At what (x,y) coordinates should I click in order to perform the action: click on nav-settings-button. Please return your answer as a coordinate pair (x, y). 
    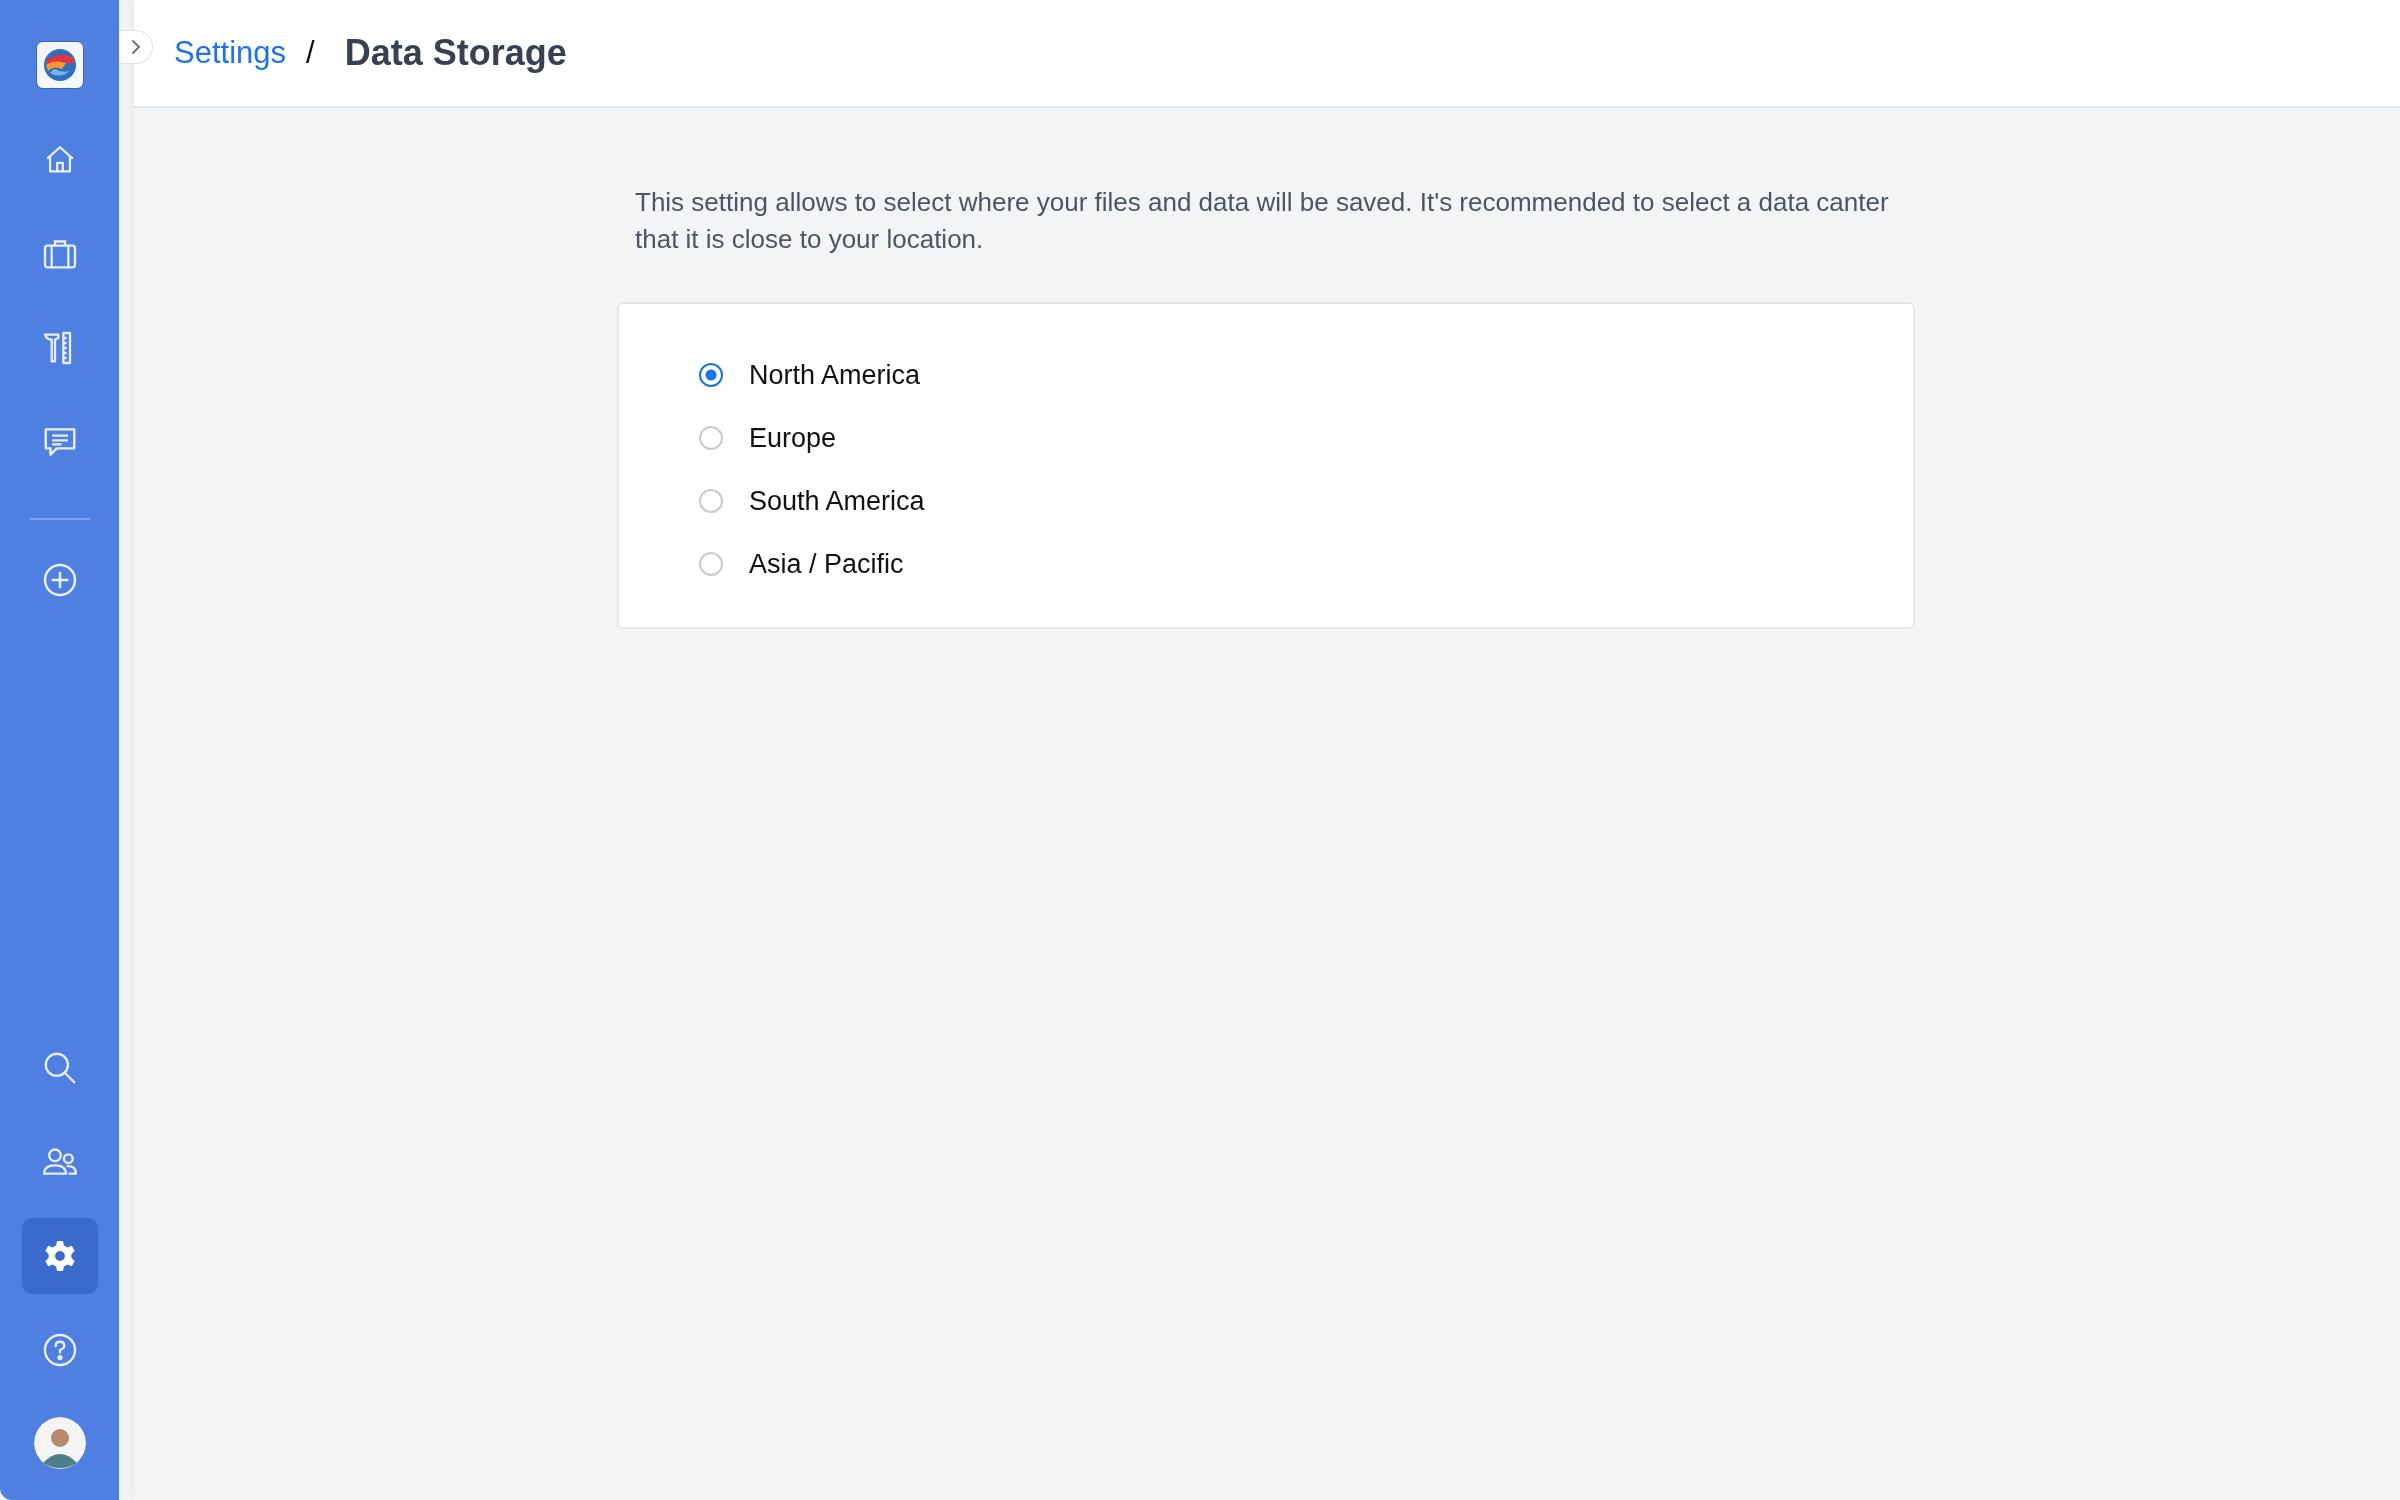
    Looking at the image, I should click on (59, 1256).